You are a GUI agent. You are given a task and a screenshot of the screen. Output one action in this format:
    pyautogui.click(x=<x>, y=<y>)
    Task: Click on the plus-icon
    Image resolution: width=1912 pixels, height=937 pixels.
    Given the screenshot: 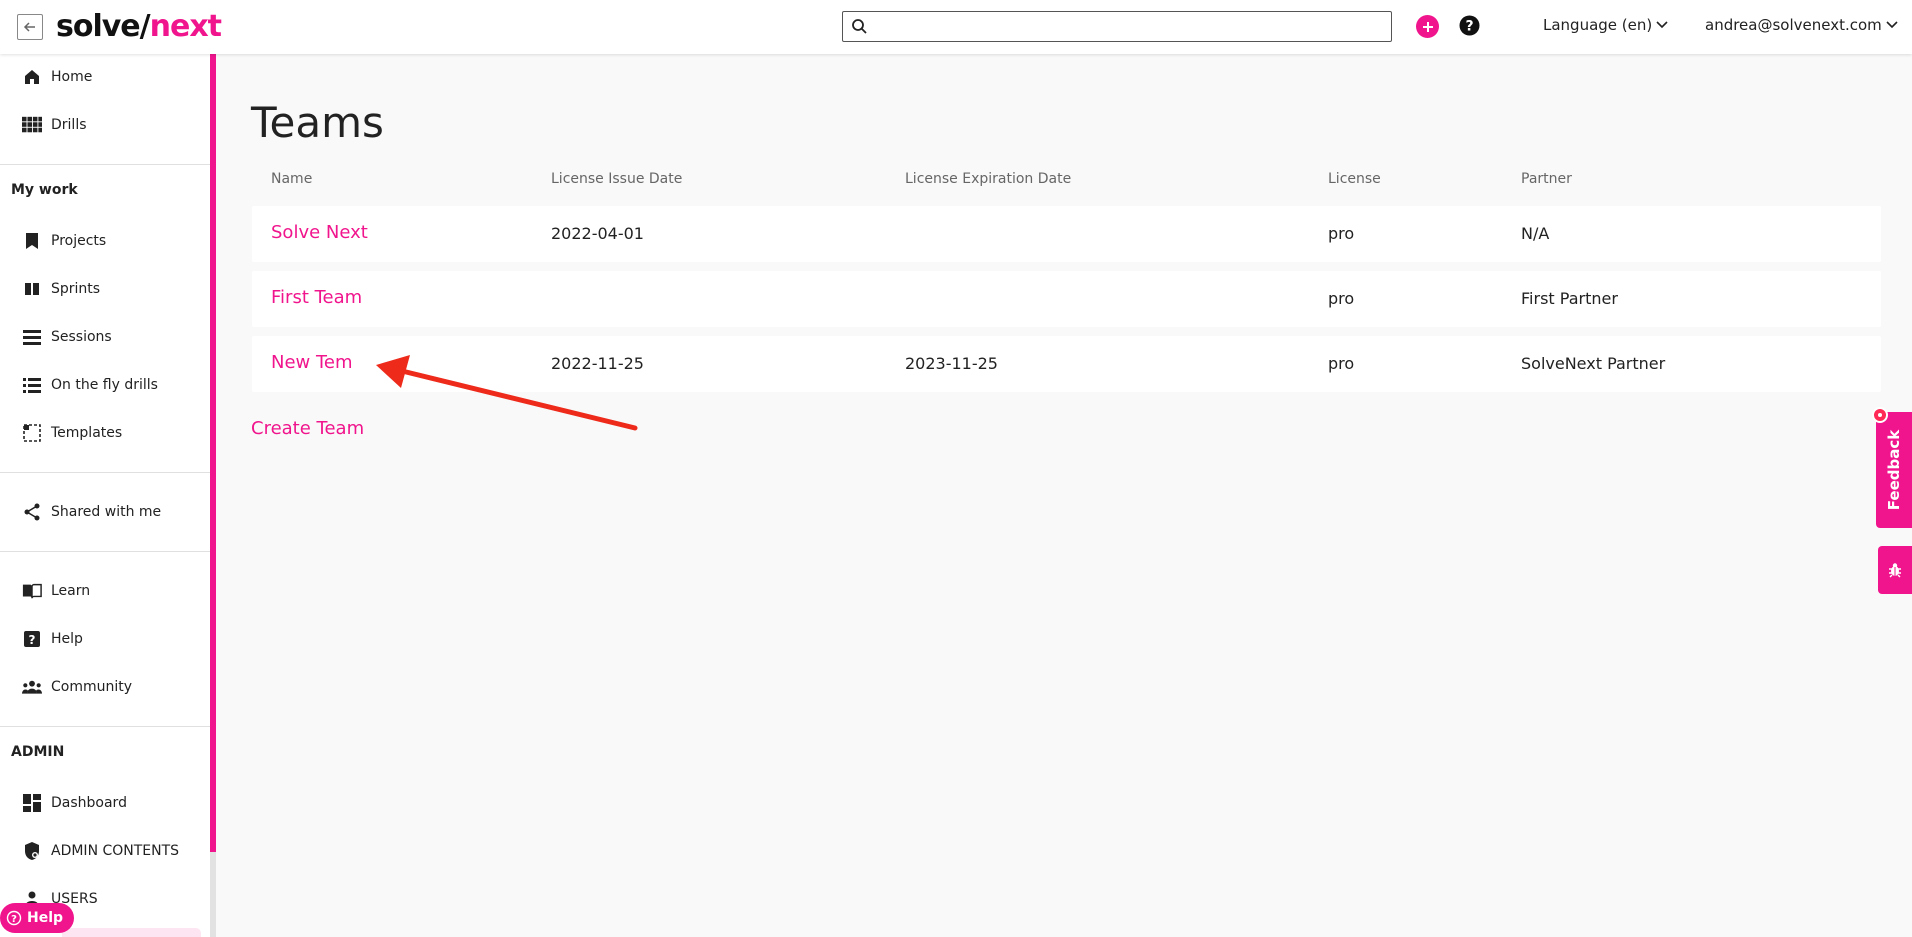 What is the action you would take?
    pyautogui.click(x=1427, y=26)
    